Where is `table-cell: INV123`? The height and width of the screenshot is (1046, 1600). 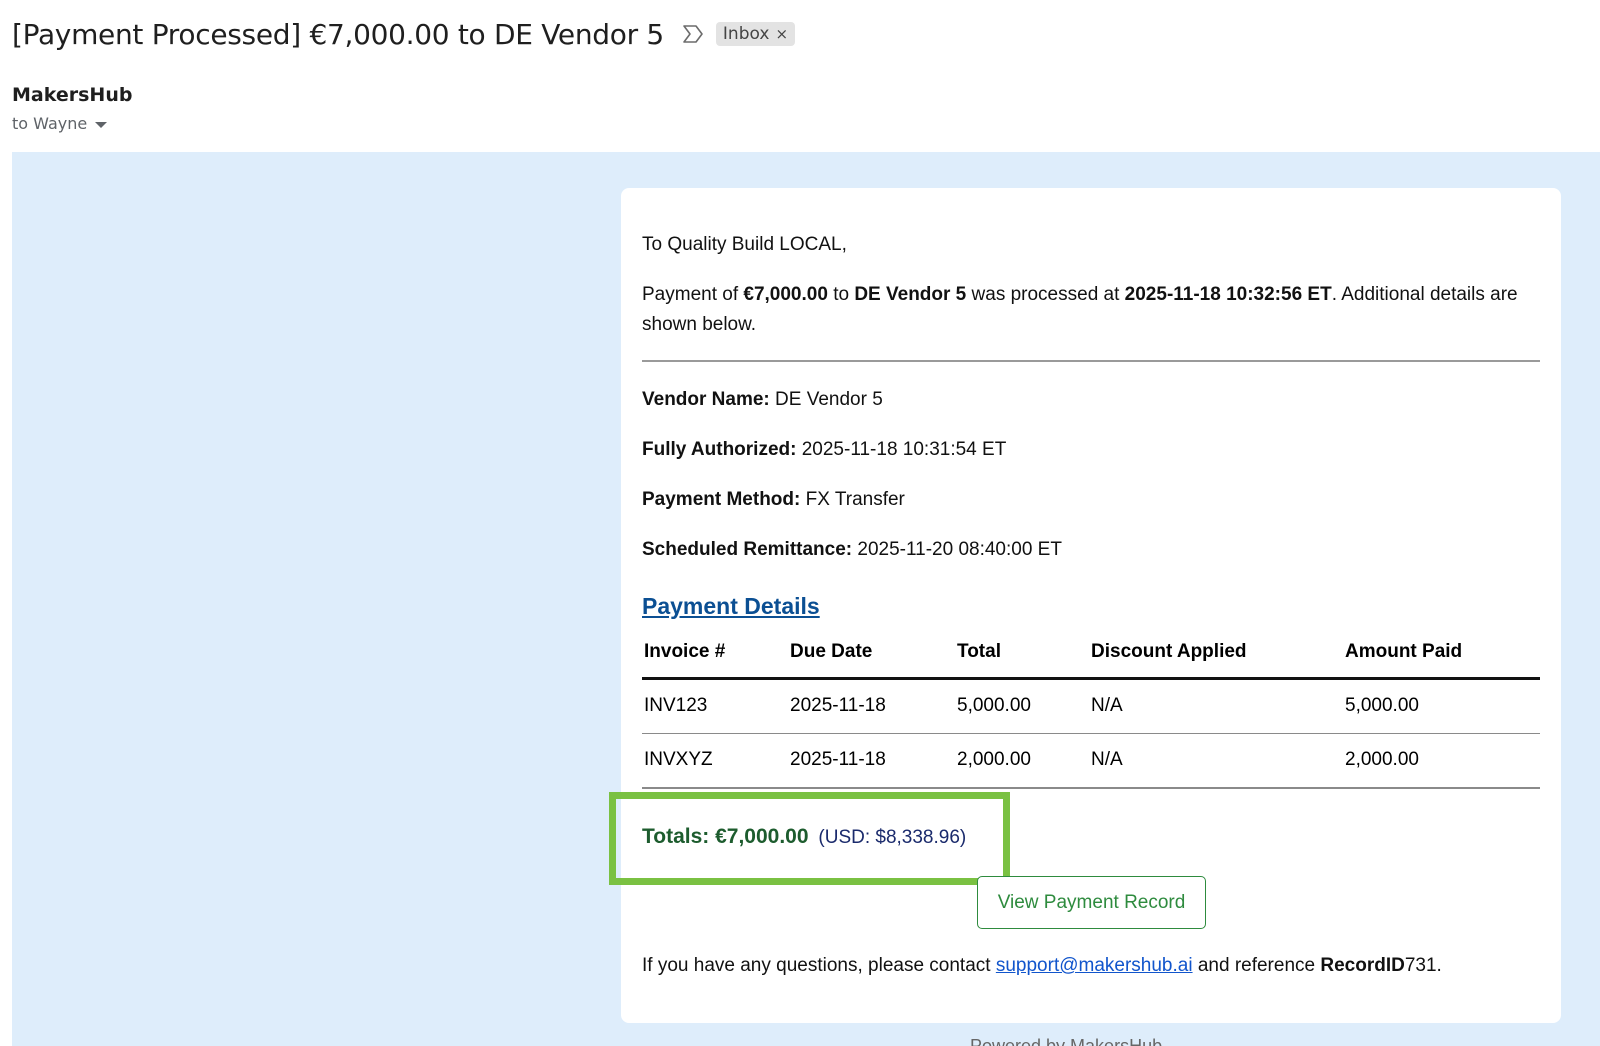
table-cell: INV123 is located at coordinates (715, 706).